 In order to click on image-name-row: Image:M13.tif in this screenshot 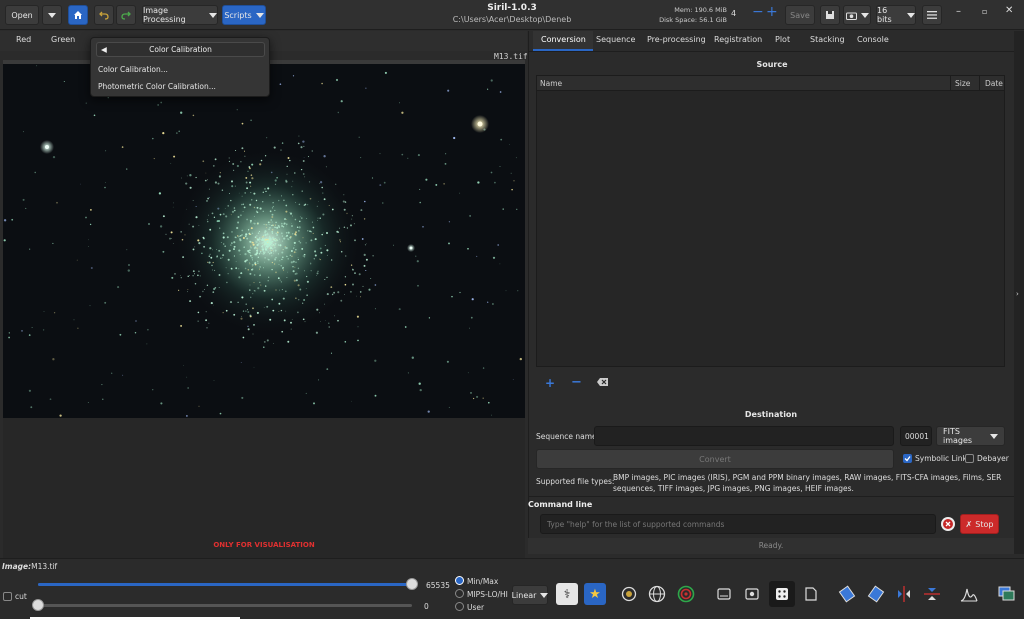, I will do `click(29, 566)`.